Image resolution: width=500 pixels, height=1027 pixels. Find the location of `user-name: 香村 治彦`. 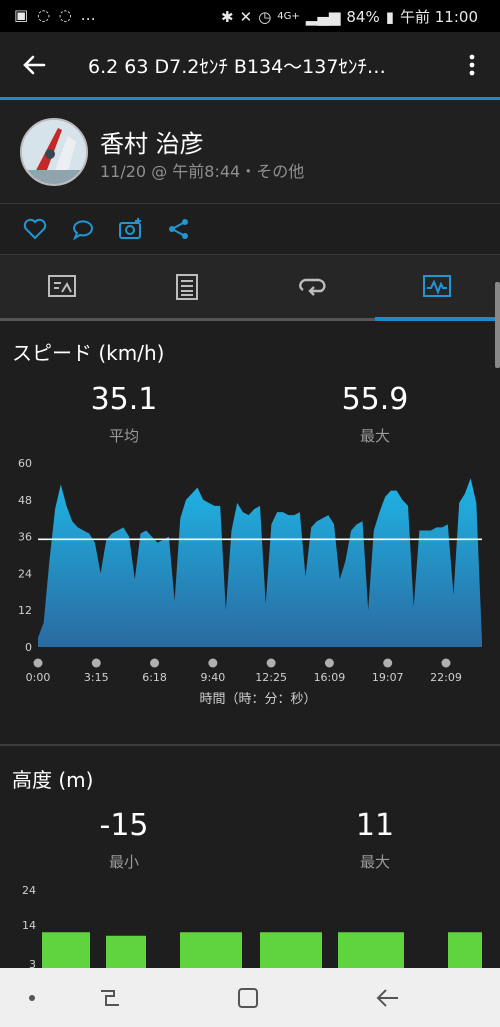

user-name: 香村 治彦 is located at coordinates (152, 144).